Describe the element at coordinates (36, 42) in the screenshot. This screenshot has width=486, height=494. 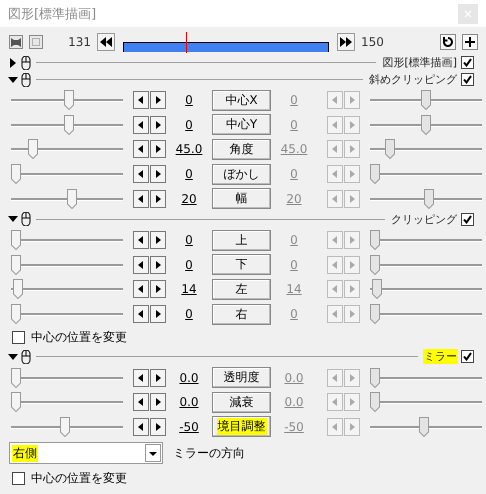
I see `frame-icon` at that location.